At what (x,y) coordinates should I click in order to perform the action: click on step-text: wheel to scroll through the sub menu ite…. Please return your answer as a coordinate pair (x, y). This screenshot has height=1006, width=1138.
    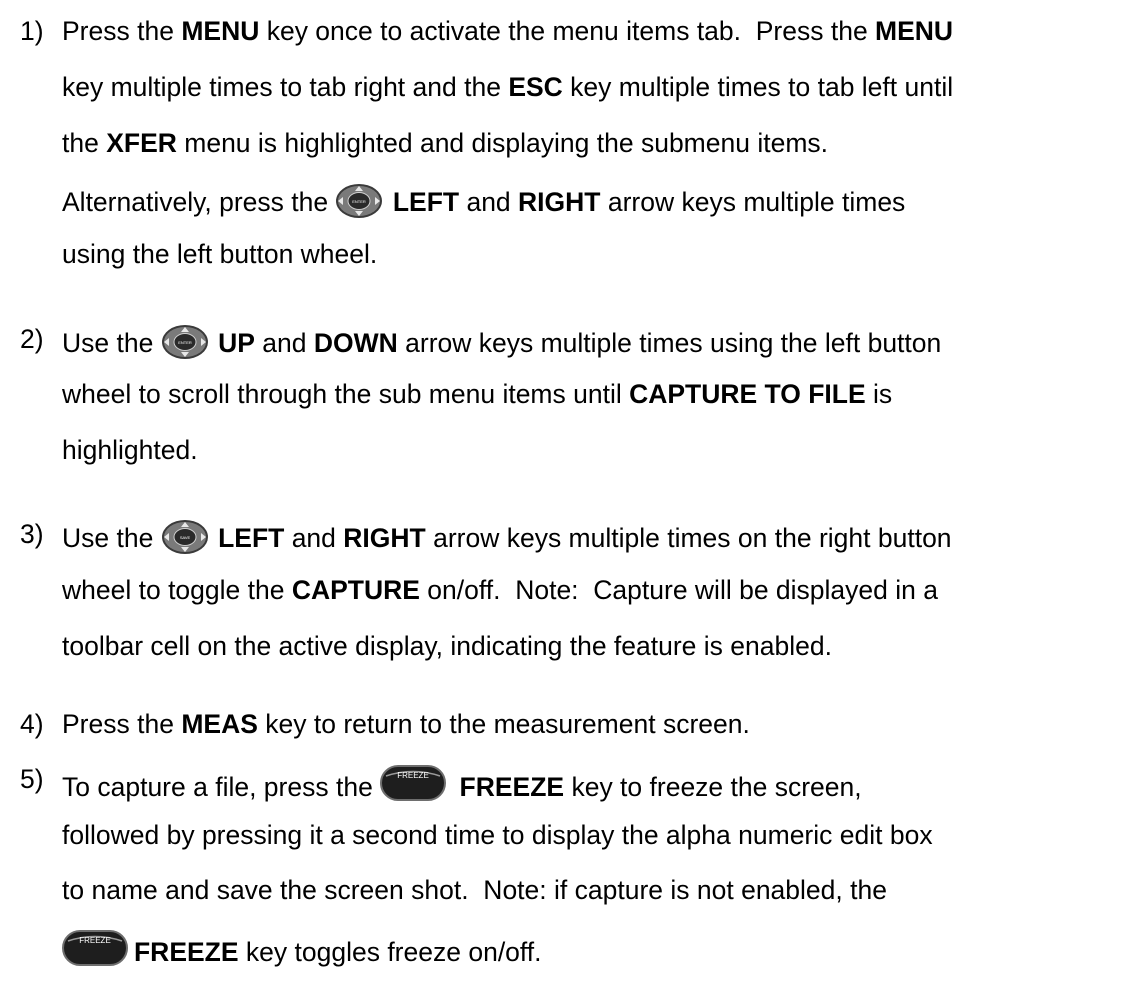
    Looking at the image, I should click on (346, 394).